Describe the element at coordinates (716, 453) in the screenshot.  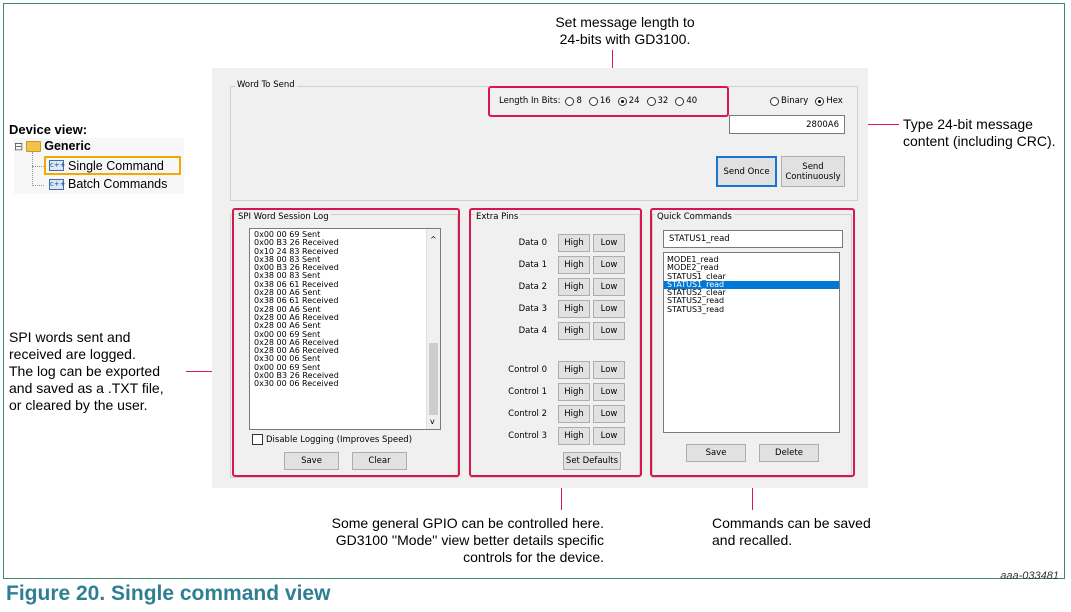
I see `quick-save-button: Save` at that location.